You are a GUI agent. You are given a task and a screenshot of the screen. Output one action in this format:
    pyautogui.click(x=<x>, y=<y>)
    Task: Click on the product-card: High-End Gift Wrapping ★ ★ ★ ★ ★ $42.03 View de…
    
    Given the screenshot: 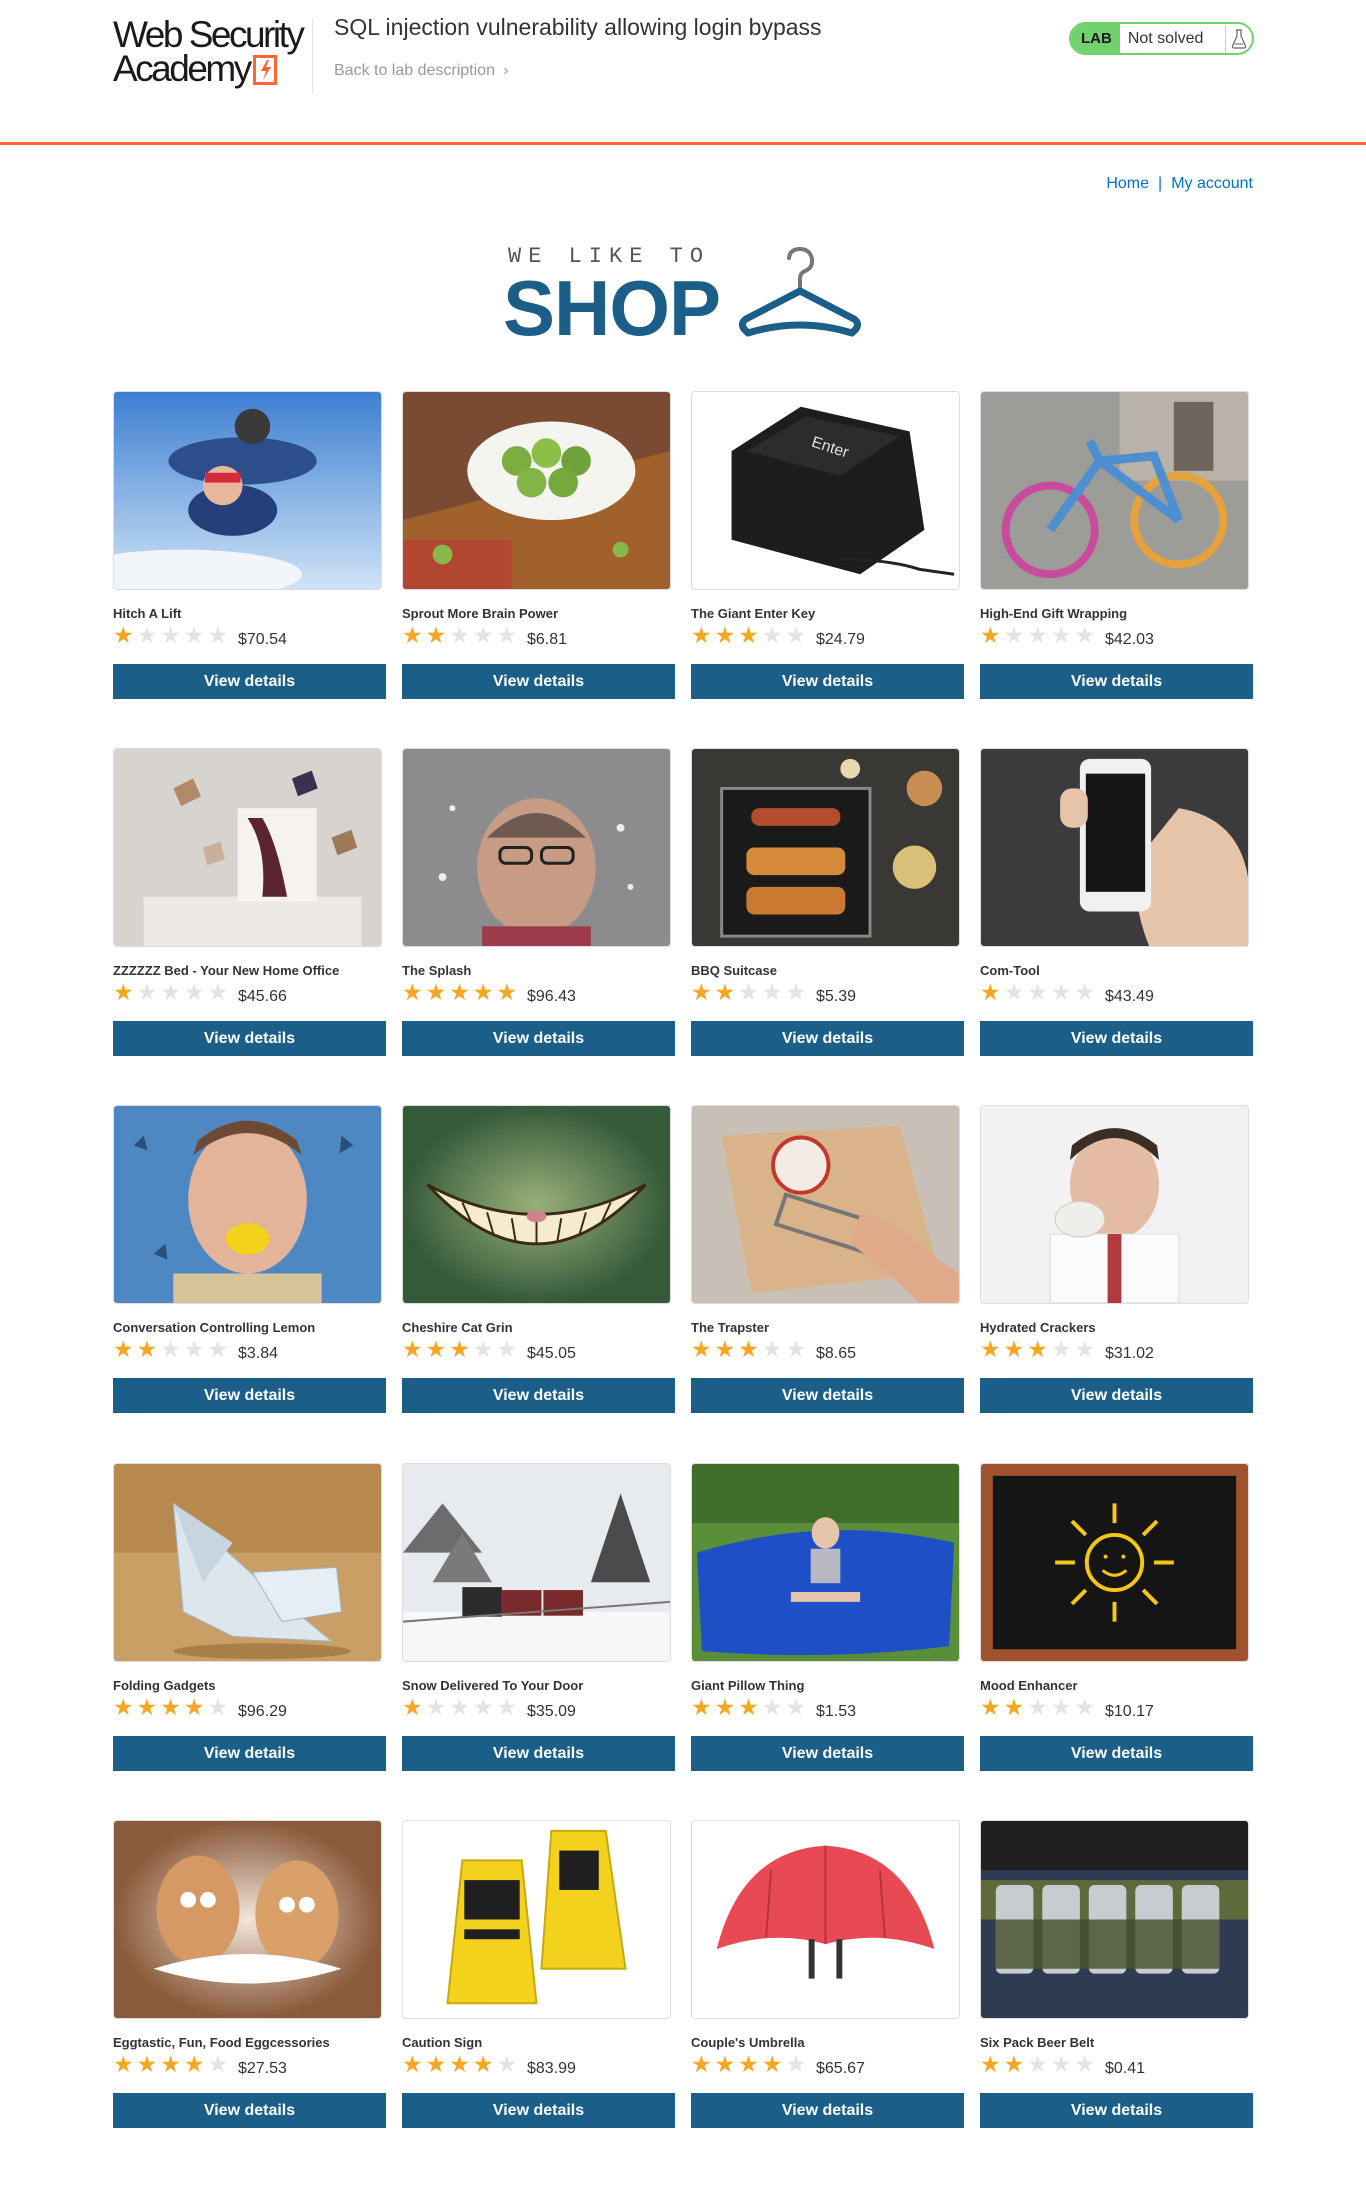 What is the action you would take?
    pyautogui.click(x=1116, y=546)
    